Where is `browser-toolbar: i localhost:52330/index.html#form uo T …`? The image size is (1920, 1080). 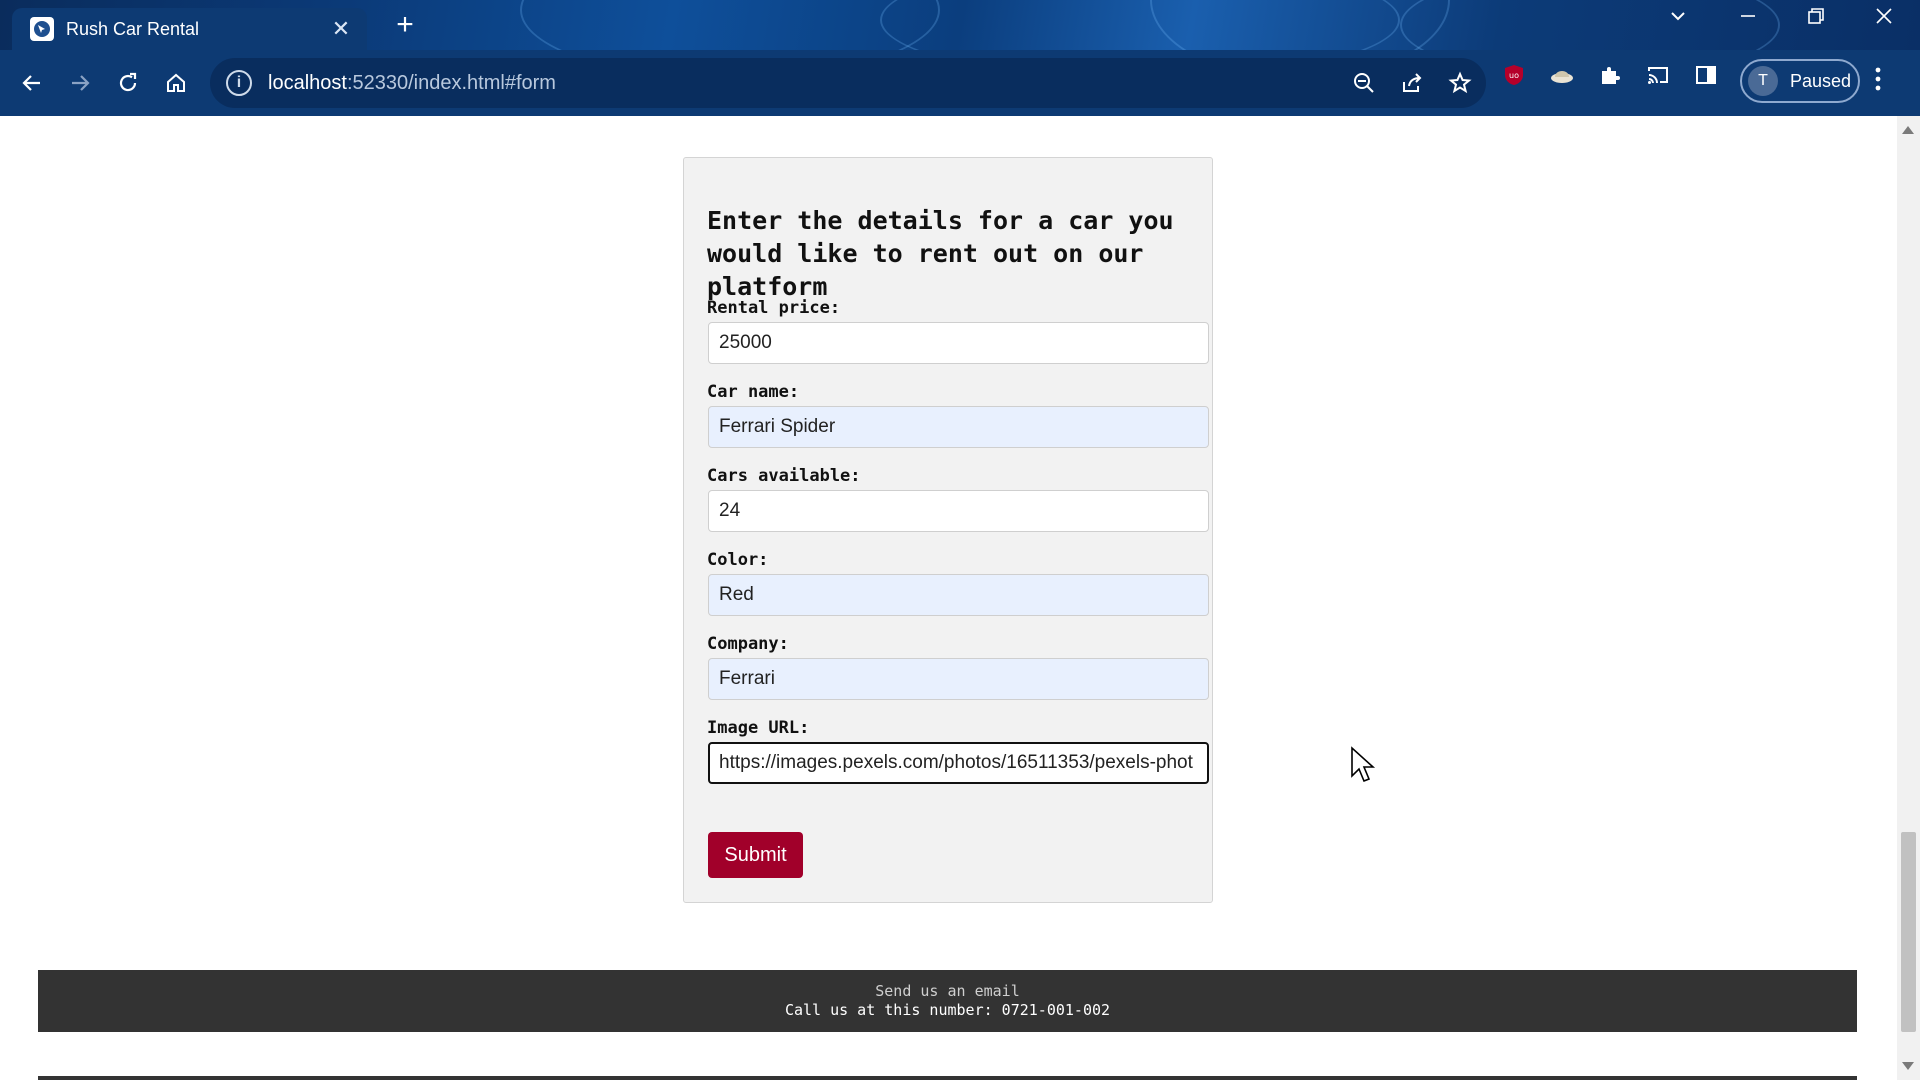 browser-toolbar: i localhost:52330/index.html#form uo T … is located at coordinates (960, 83).